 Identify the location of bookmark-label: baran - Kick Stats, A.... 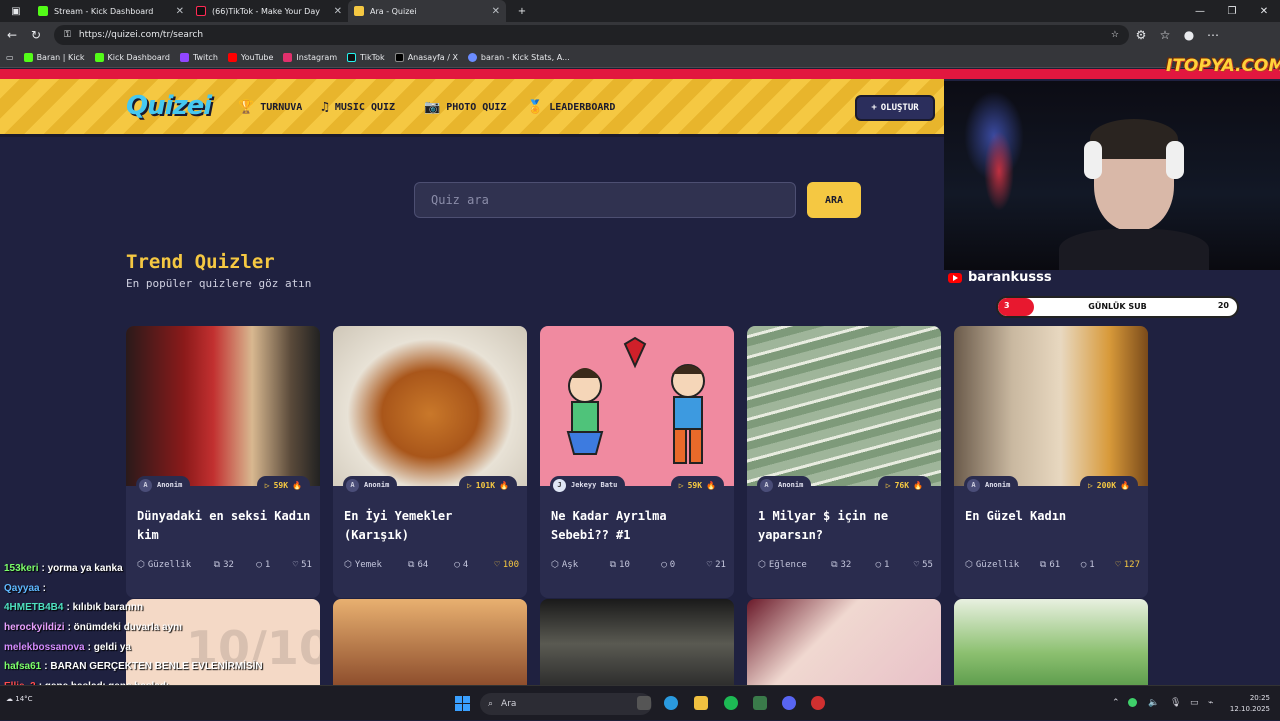
(525, 57).